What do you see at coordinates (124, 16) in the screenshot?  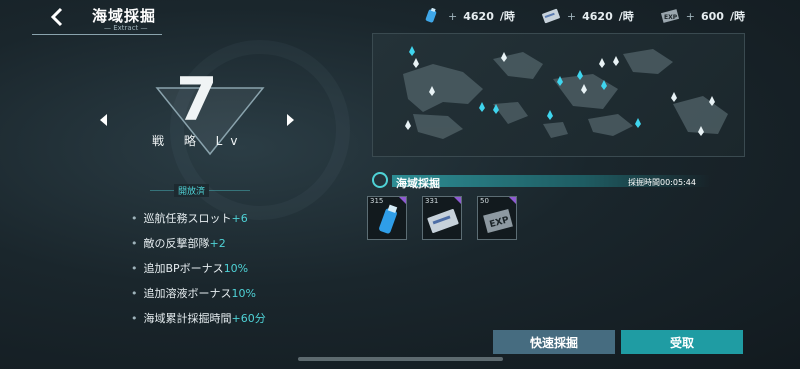 I see `page-title: 海域採掘` at bounding box center [124, 16].